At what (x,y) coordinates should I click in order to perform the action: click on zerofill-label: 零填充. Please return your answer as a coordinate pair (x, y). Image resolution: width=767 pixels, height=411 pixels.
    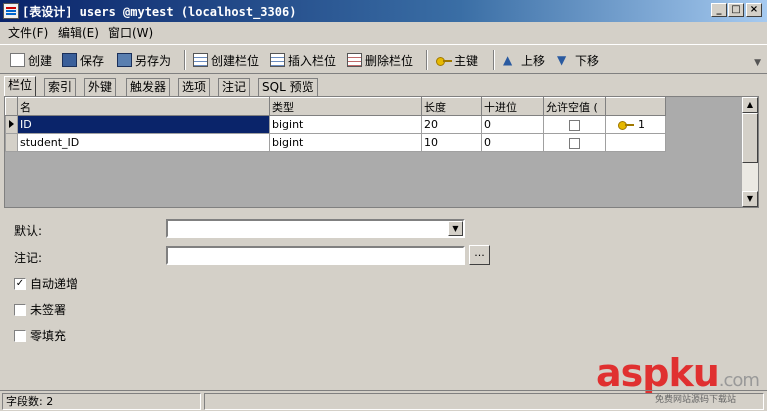
    Looking at the image, I should click on (48, 336).